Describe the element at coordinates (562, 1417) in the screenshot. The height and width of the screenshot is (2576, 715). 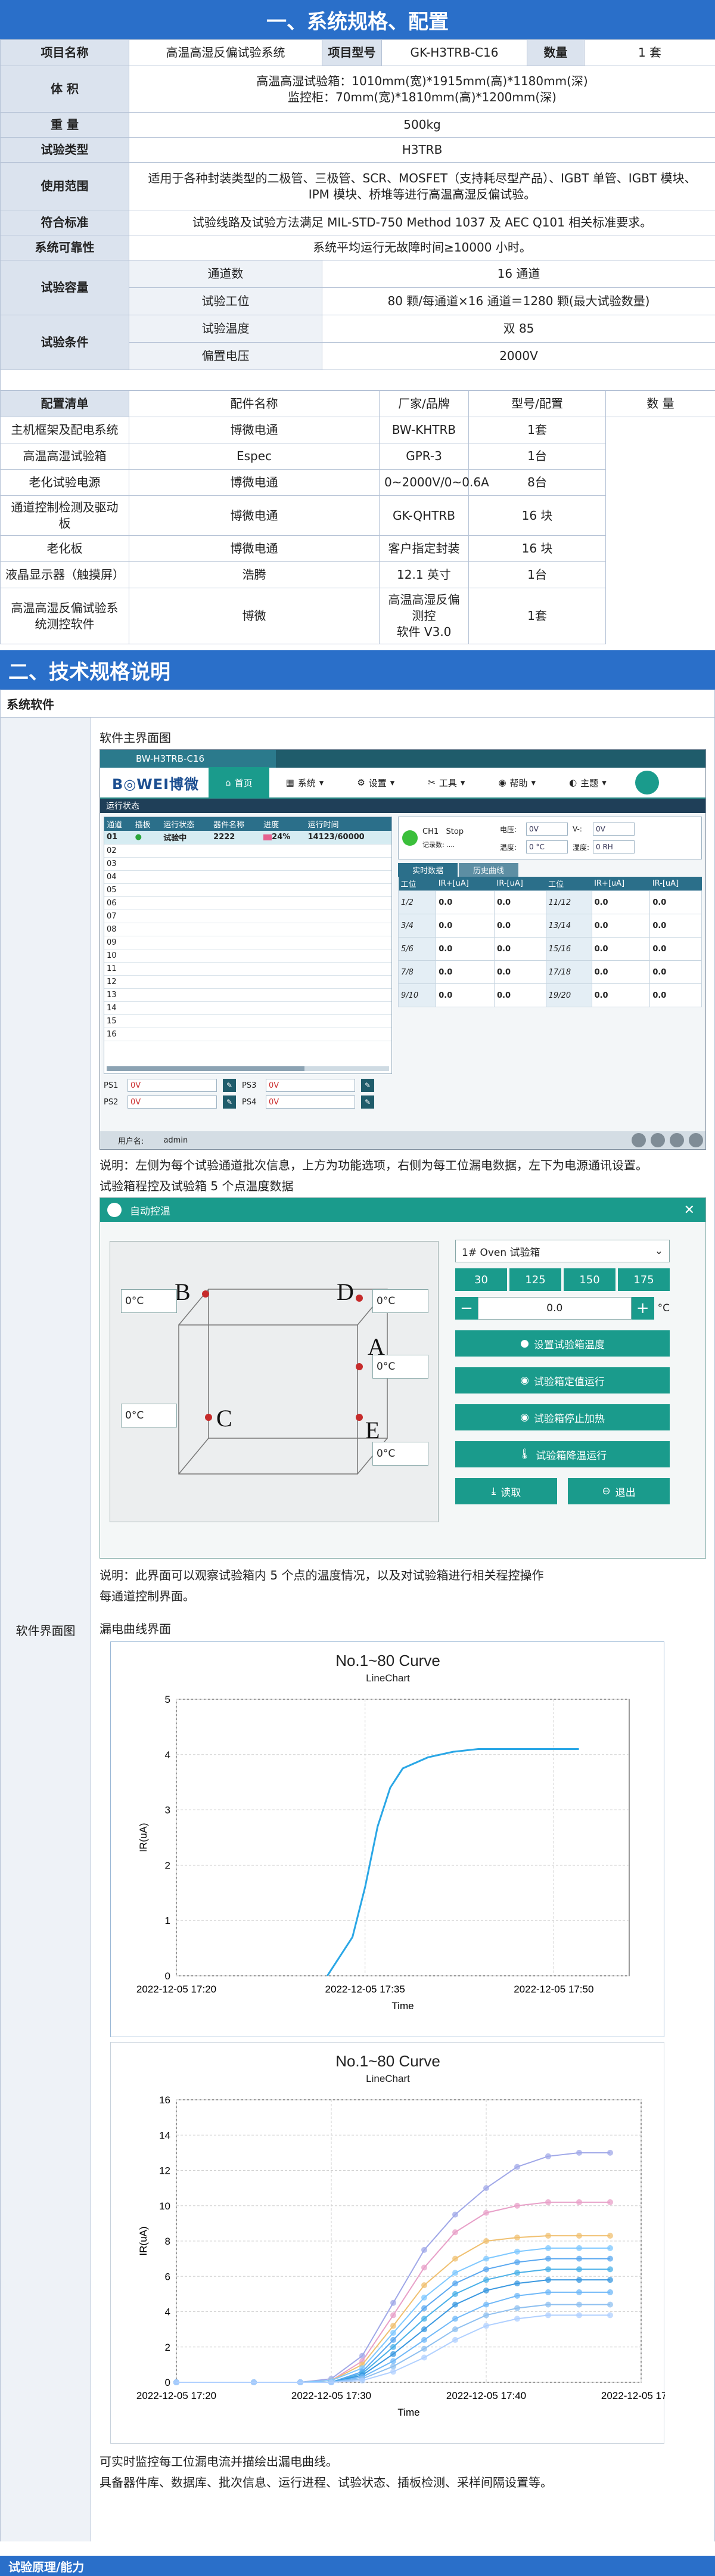
I see `stop-heating-button: ◉ 试验箱停止加热` at that location.